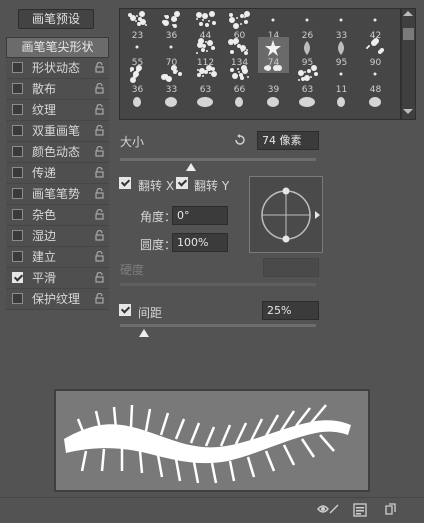 The height and width of the screenshot is (523, 424). What do you see at coordinates (132, 270) in the screenshot?
I see `hardness-label: 硬度` at bounding box center [132, 270].